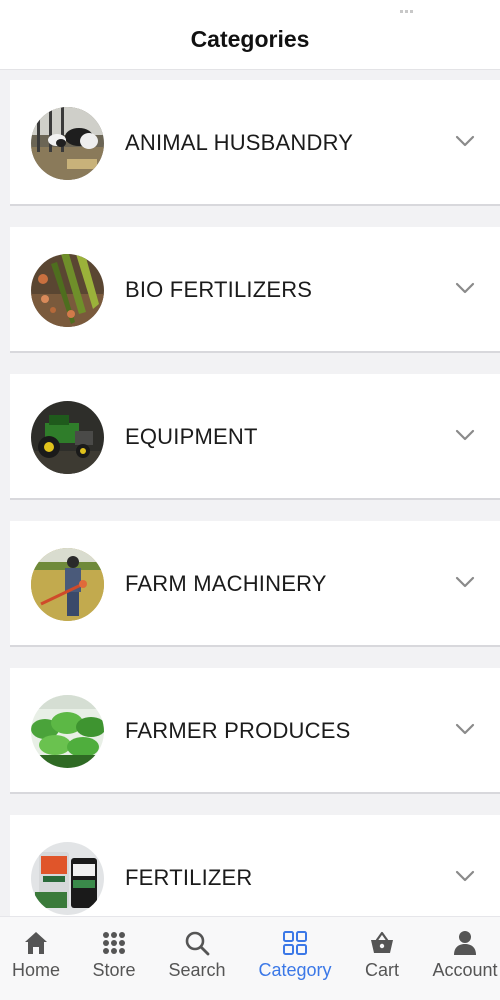 The height and width of the screenshot is (1000, 500). Describe the element at coordinates (67, 143) in the screenshot. I see `cows-photo` at that location.